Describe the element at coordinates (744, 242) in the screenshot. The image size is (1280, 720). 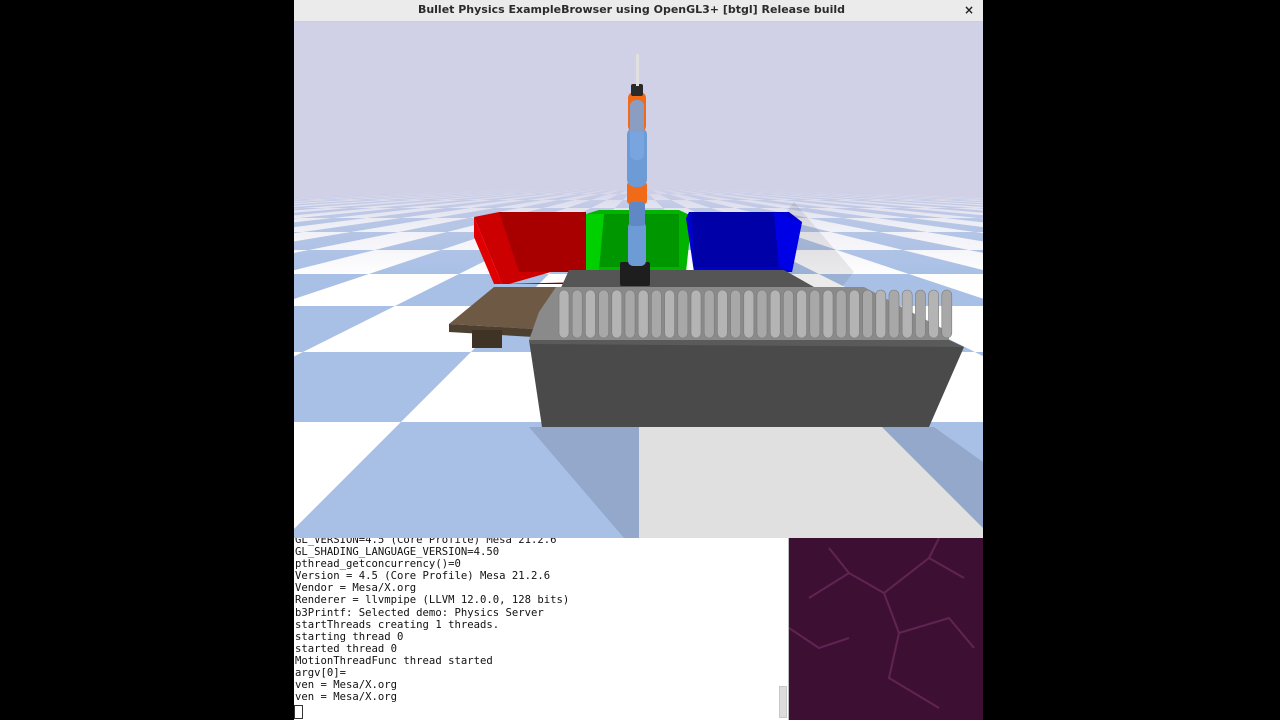
I see `blue-bin` at that location.